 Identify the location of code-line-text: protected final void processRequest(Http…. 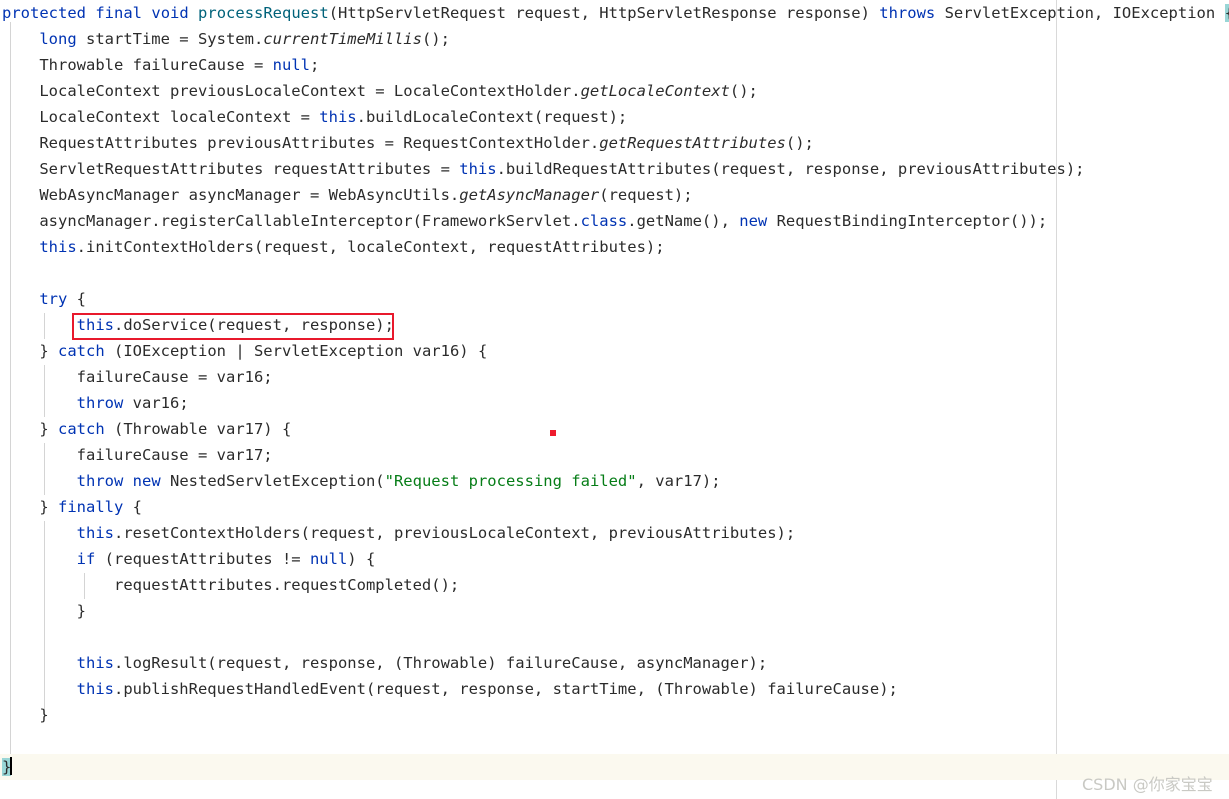
(614, 13).